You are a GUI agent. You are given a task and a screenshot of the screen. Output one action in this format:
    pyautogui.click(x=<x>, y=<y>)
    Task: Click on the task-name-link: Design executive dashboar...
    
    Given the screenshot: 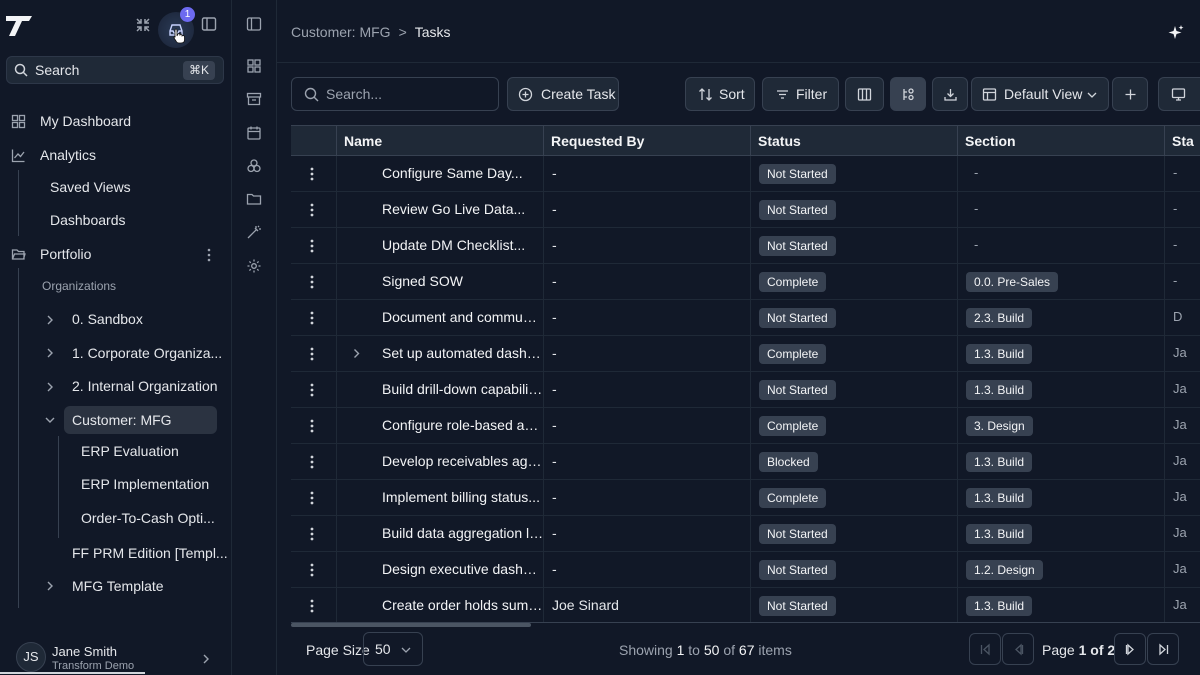 What is the action you would take?
    pyautogui.click(x=462, y=569)
    